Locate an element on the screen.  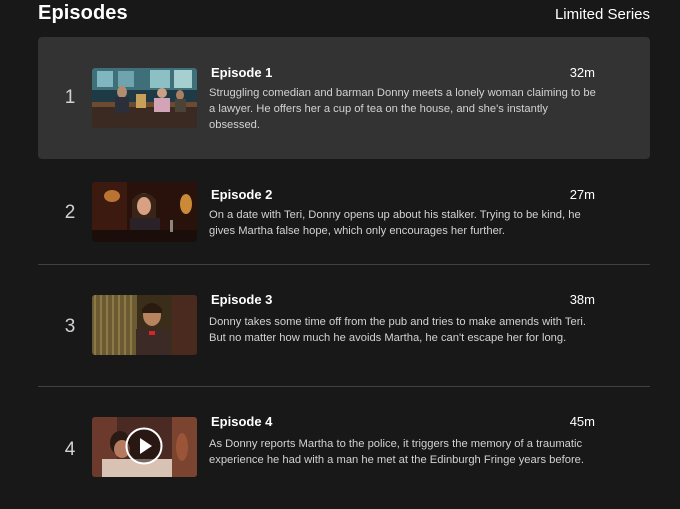
episode-duration: 27m is located at coordinates (582, 194).